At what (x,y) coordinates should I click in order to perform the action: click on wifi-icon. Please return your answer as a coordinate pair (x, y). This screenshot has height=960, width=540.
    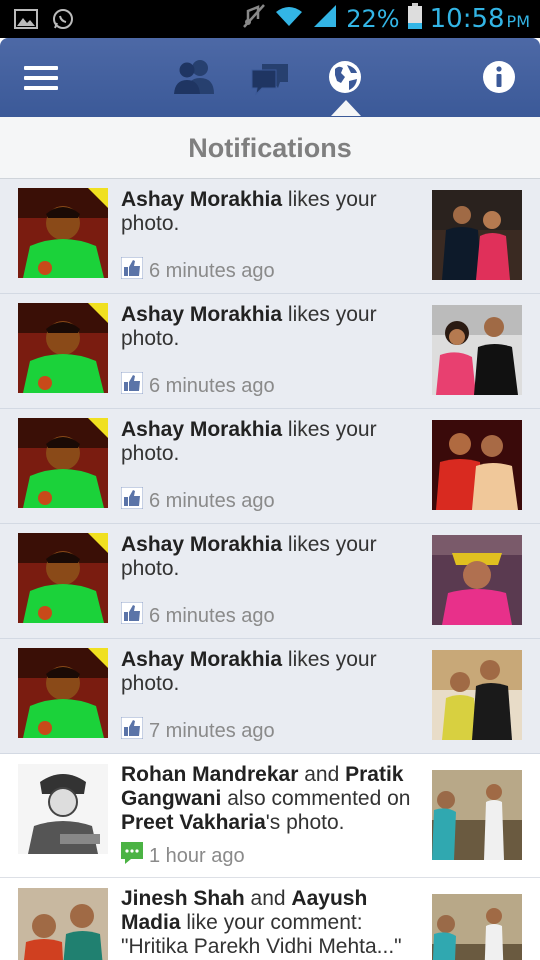
    Looking at the image, I should click on (289, 18).